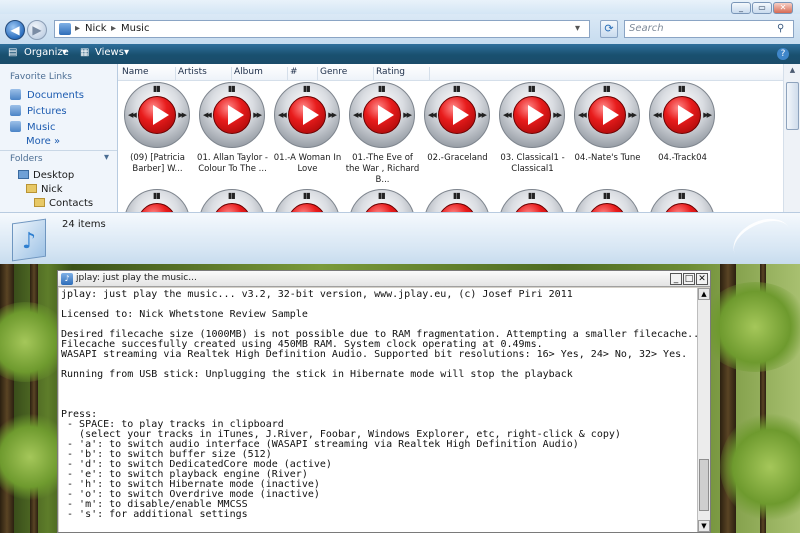  What do you see at coordinates (783, 8) in the screenshot?
I see `close-button: ✕` at bounding box center [783, 8].